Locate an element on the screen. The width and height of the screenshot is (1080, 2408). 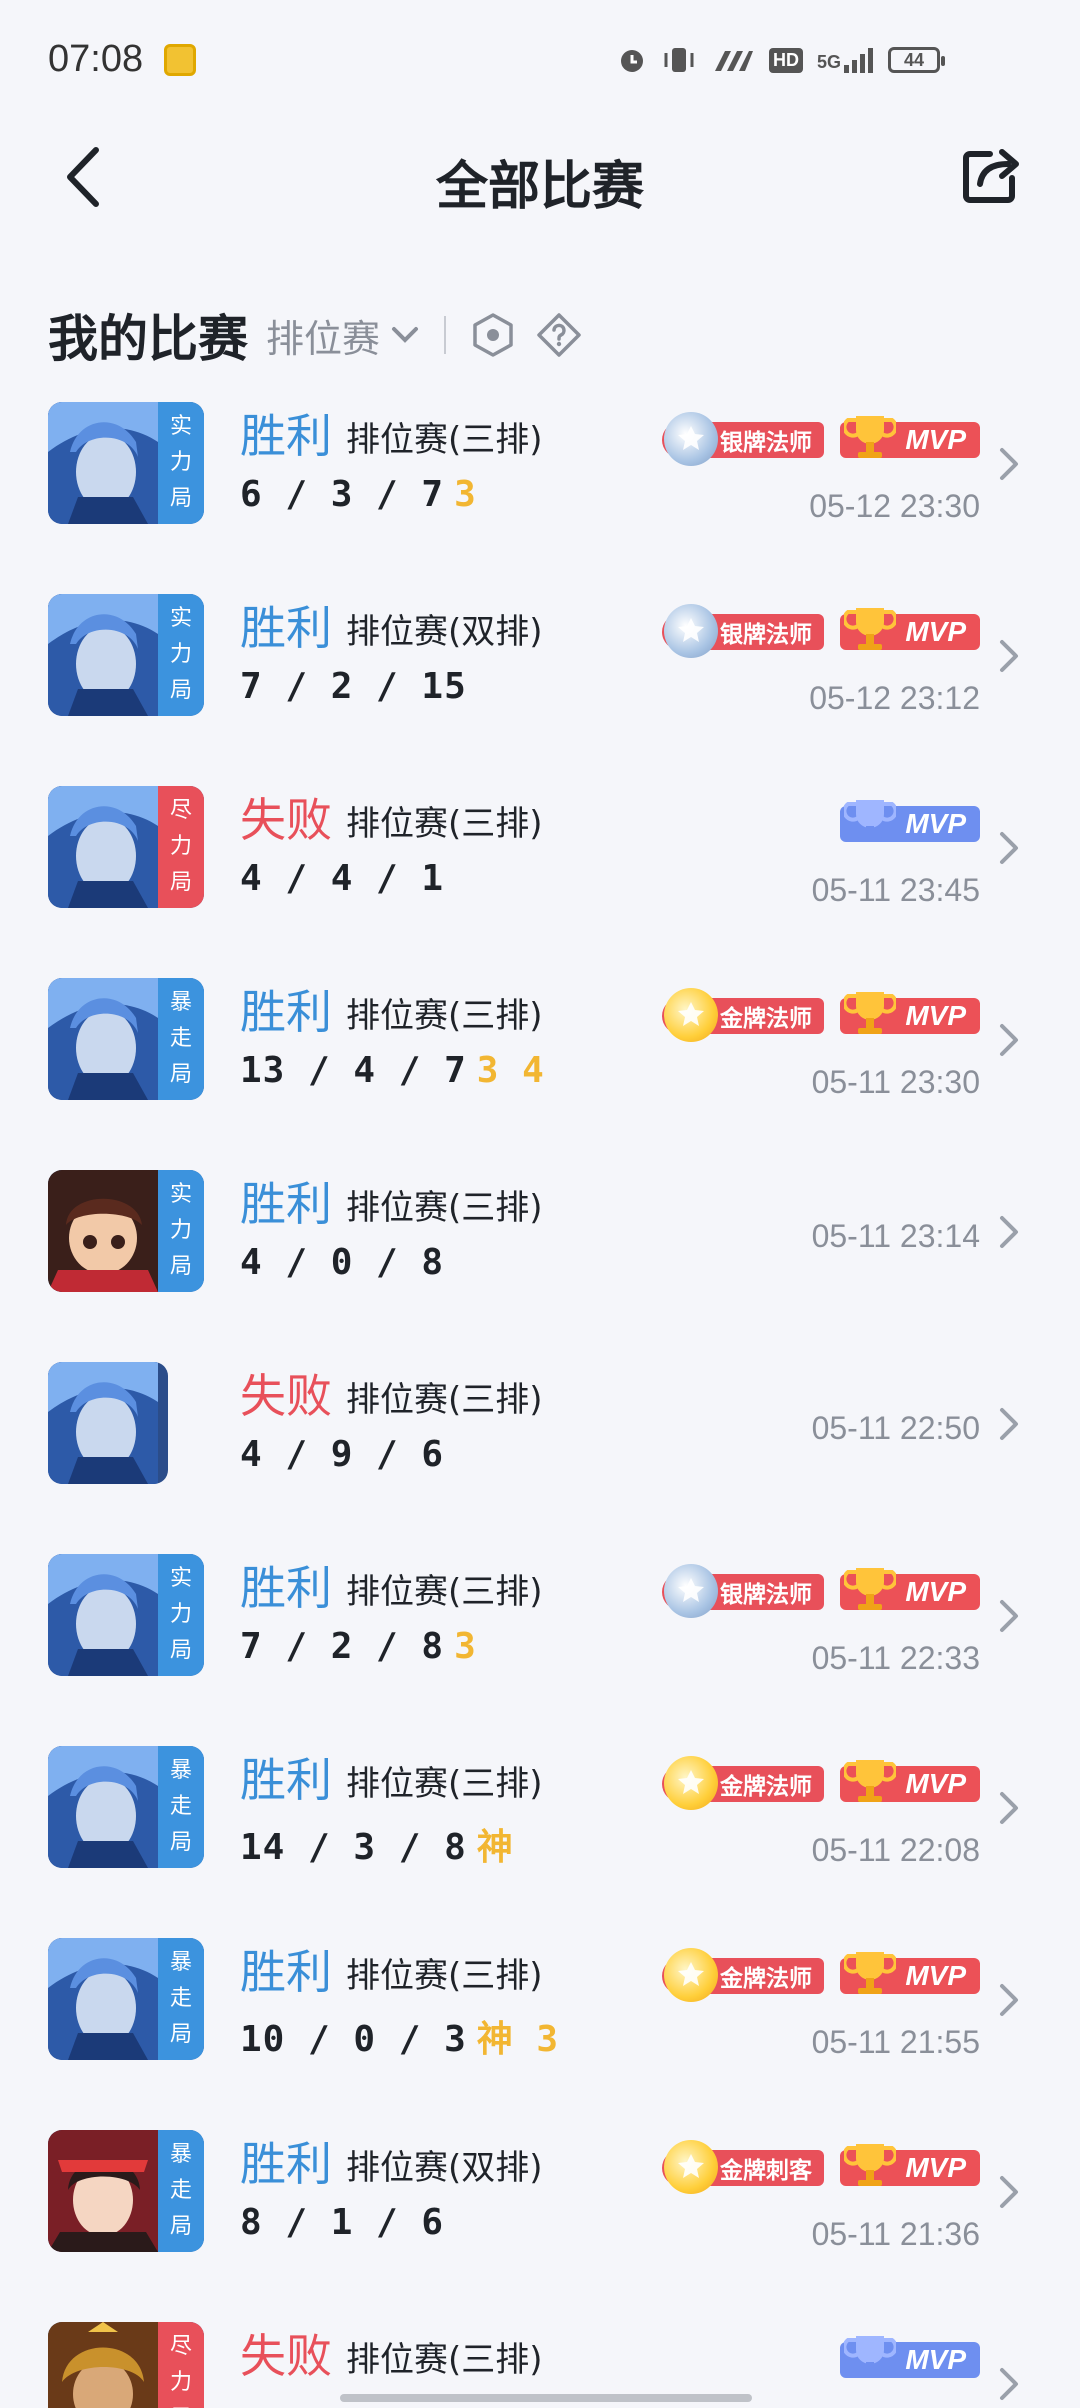
kda-value: 4 / 9 / 6 is located at coordinates (342, 1454).